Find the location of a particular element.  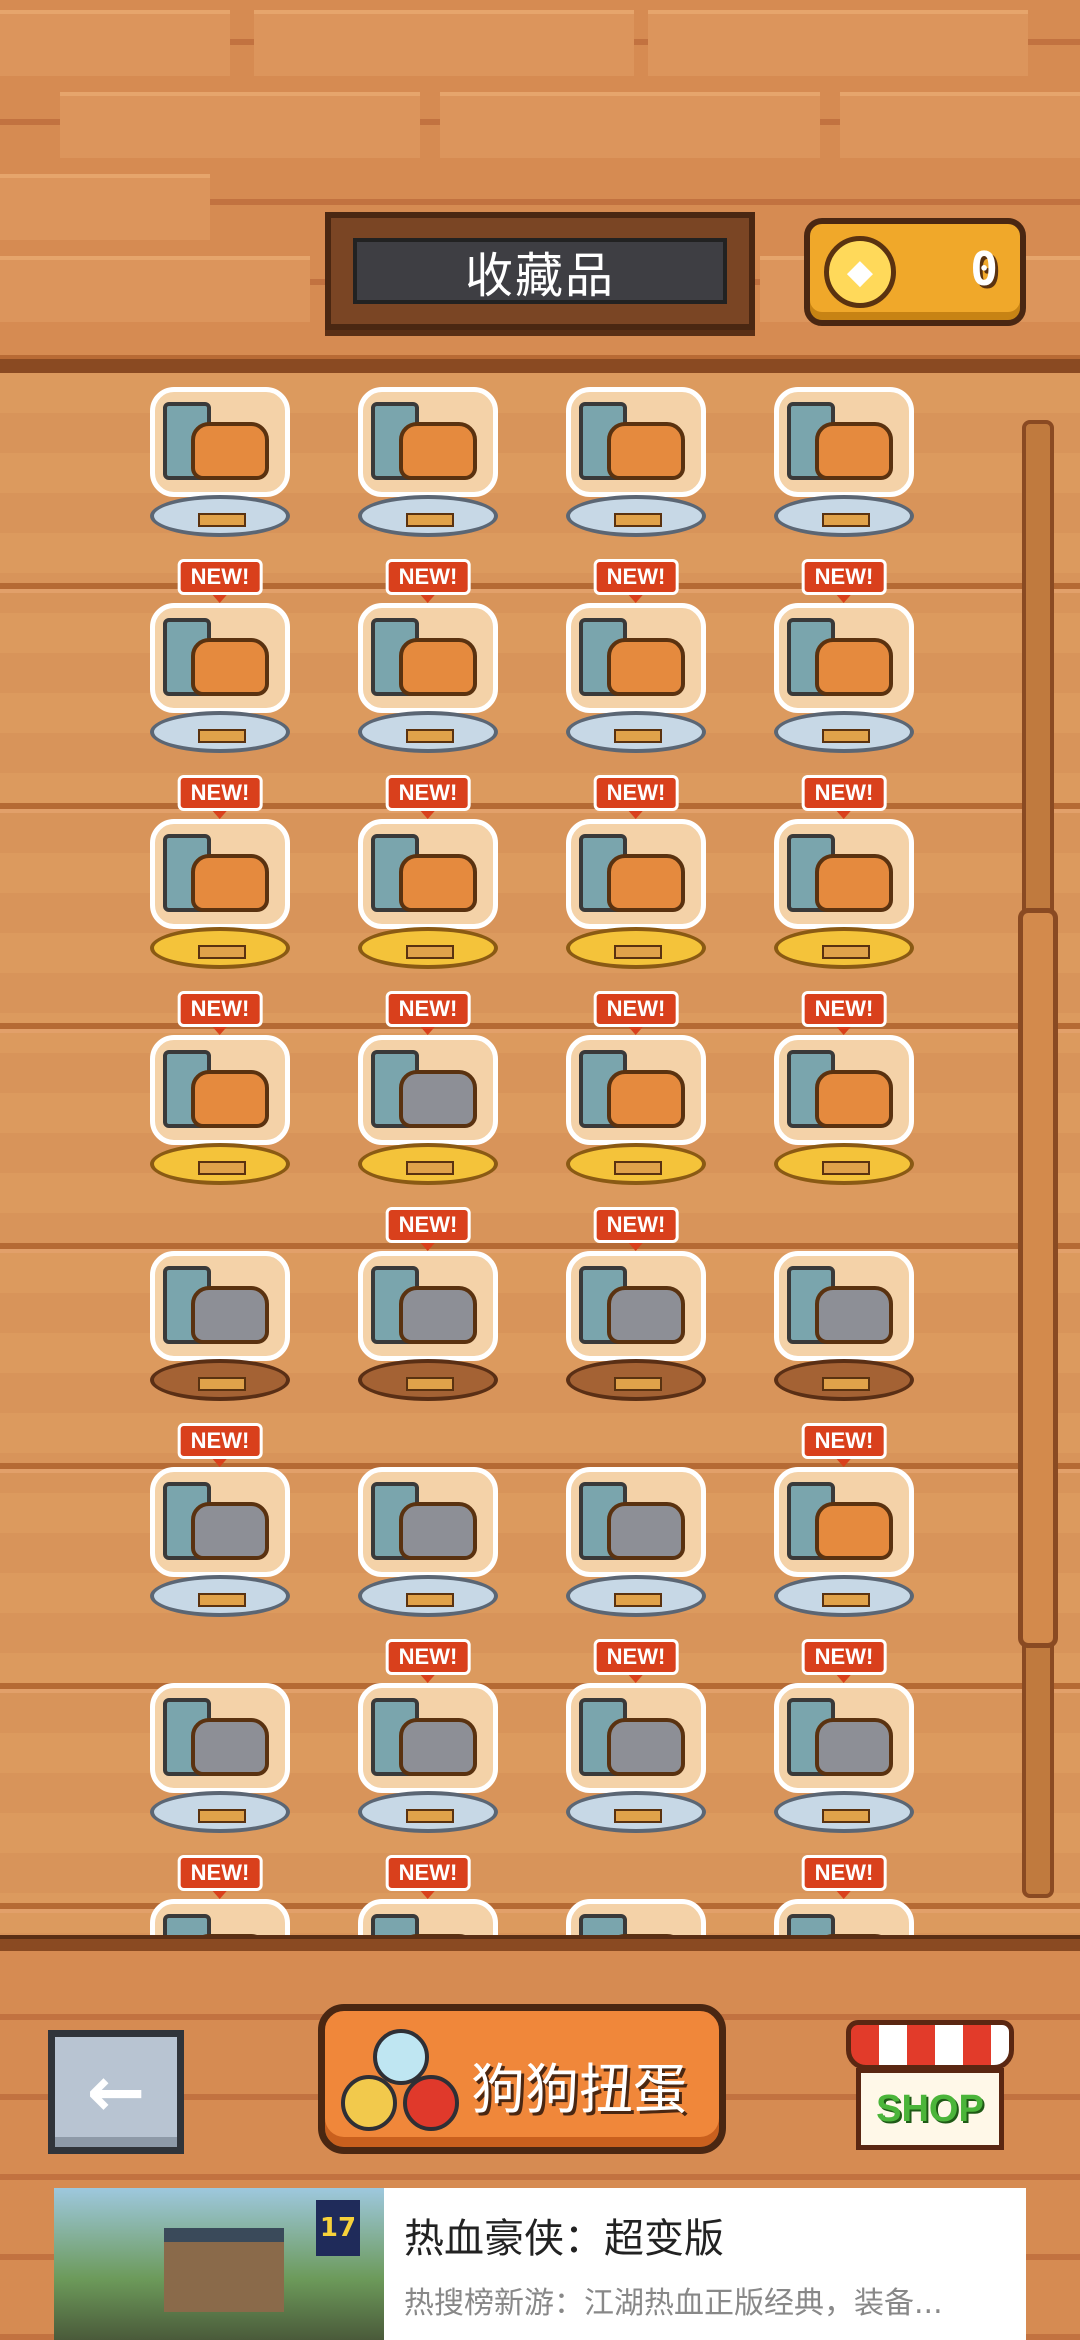

collection-item-plant-stool-cat is located at coordinates (844, 1316).